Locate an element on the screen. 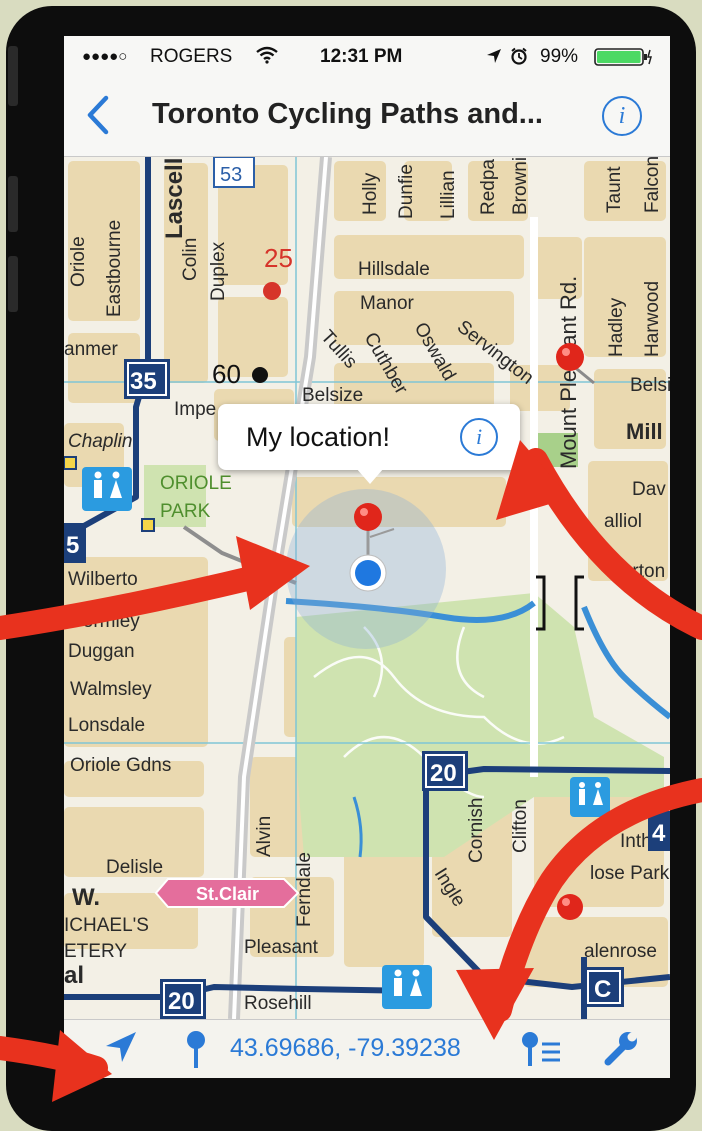 The height and width of the screenshot is (1131, 702). street-label: Belsi is located at coordinates (650, 385).